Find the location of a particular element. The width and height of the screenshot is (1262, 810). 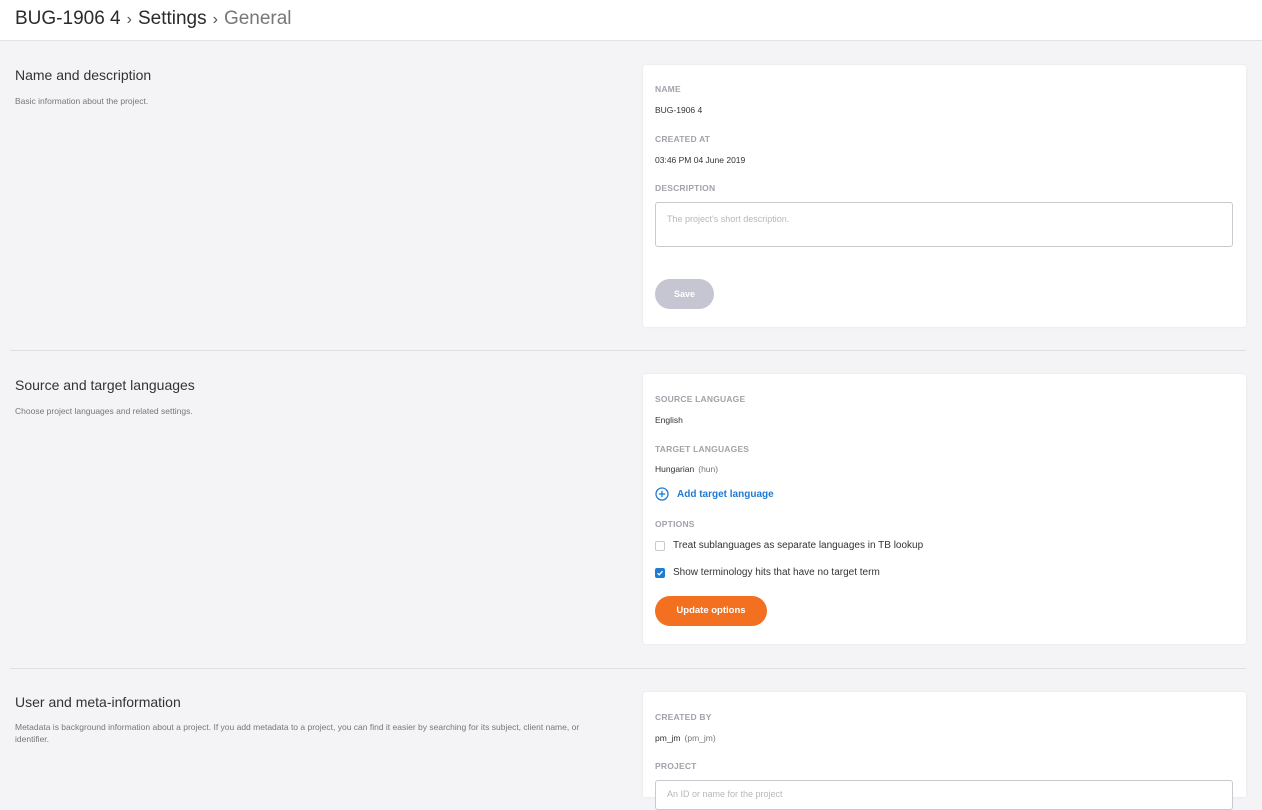

created-by-name: pm_jm is located at coordinates (668, 738).